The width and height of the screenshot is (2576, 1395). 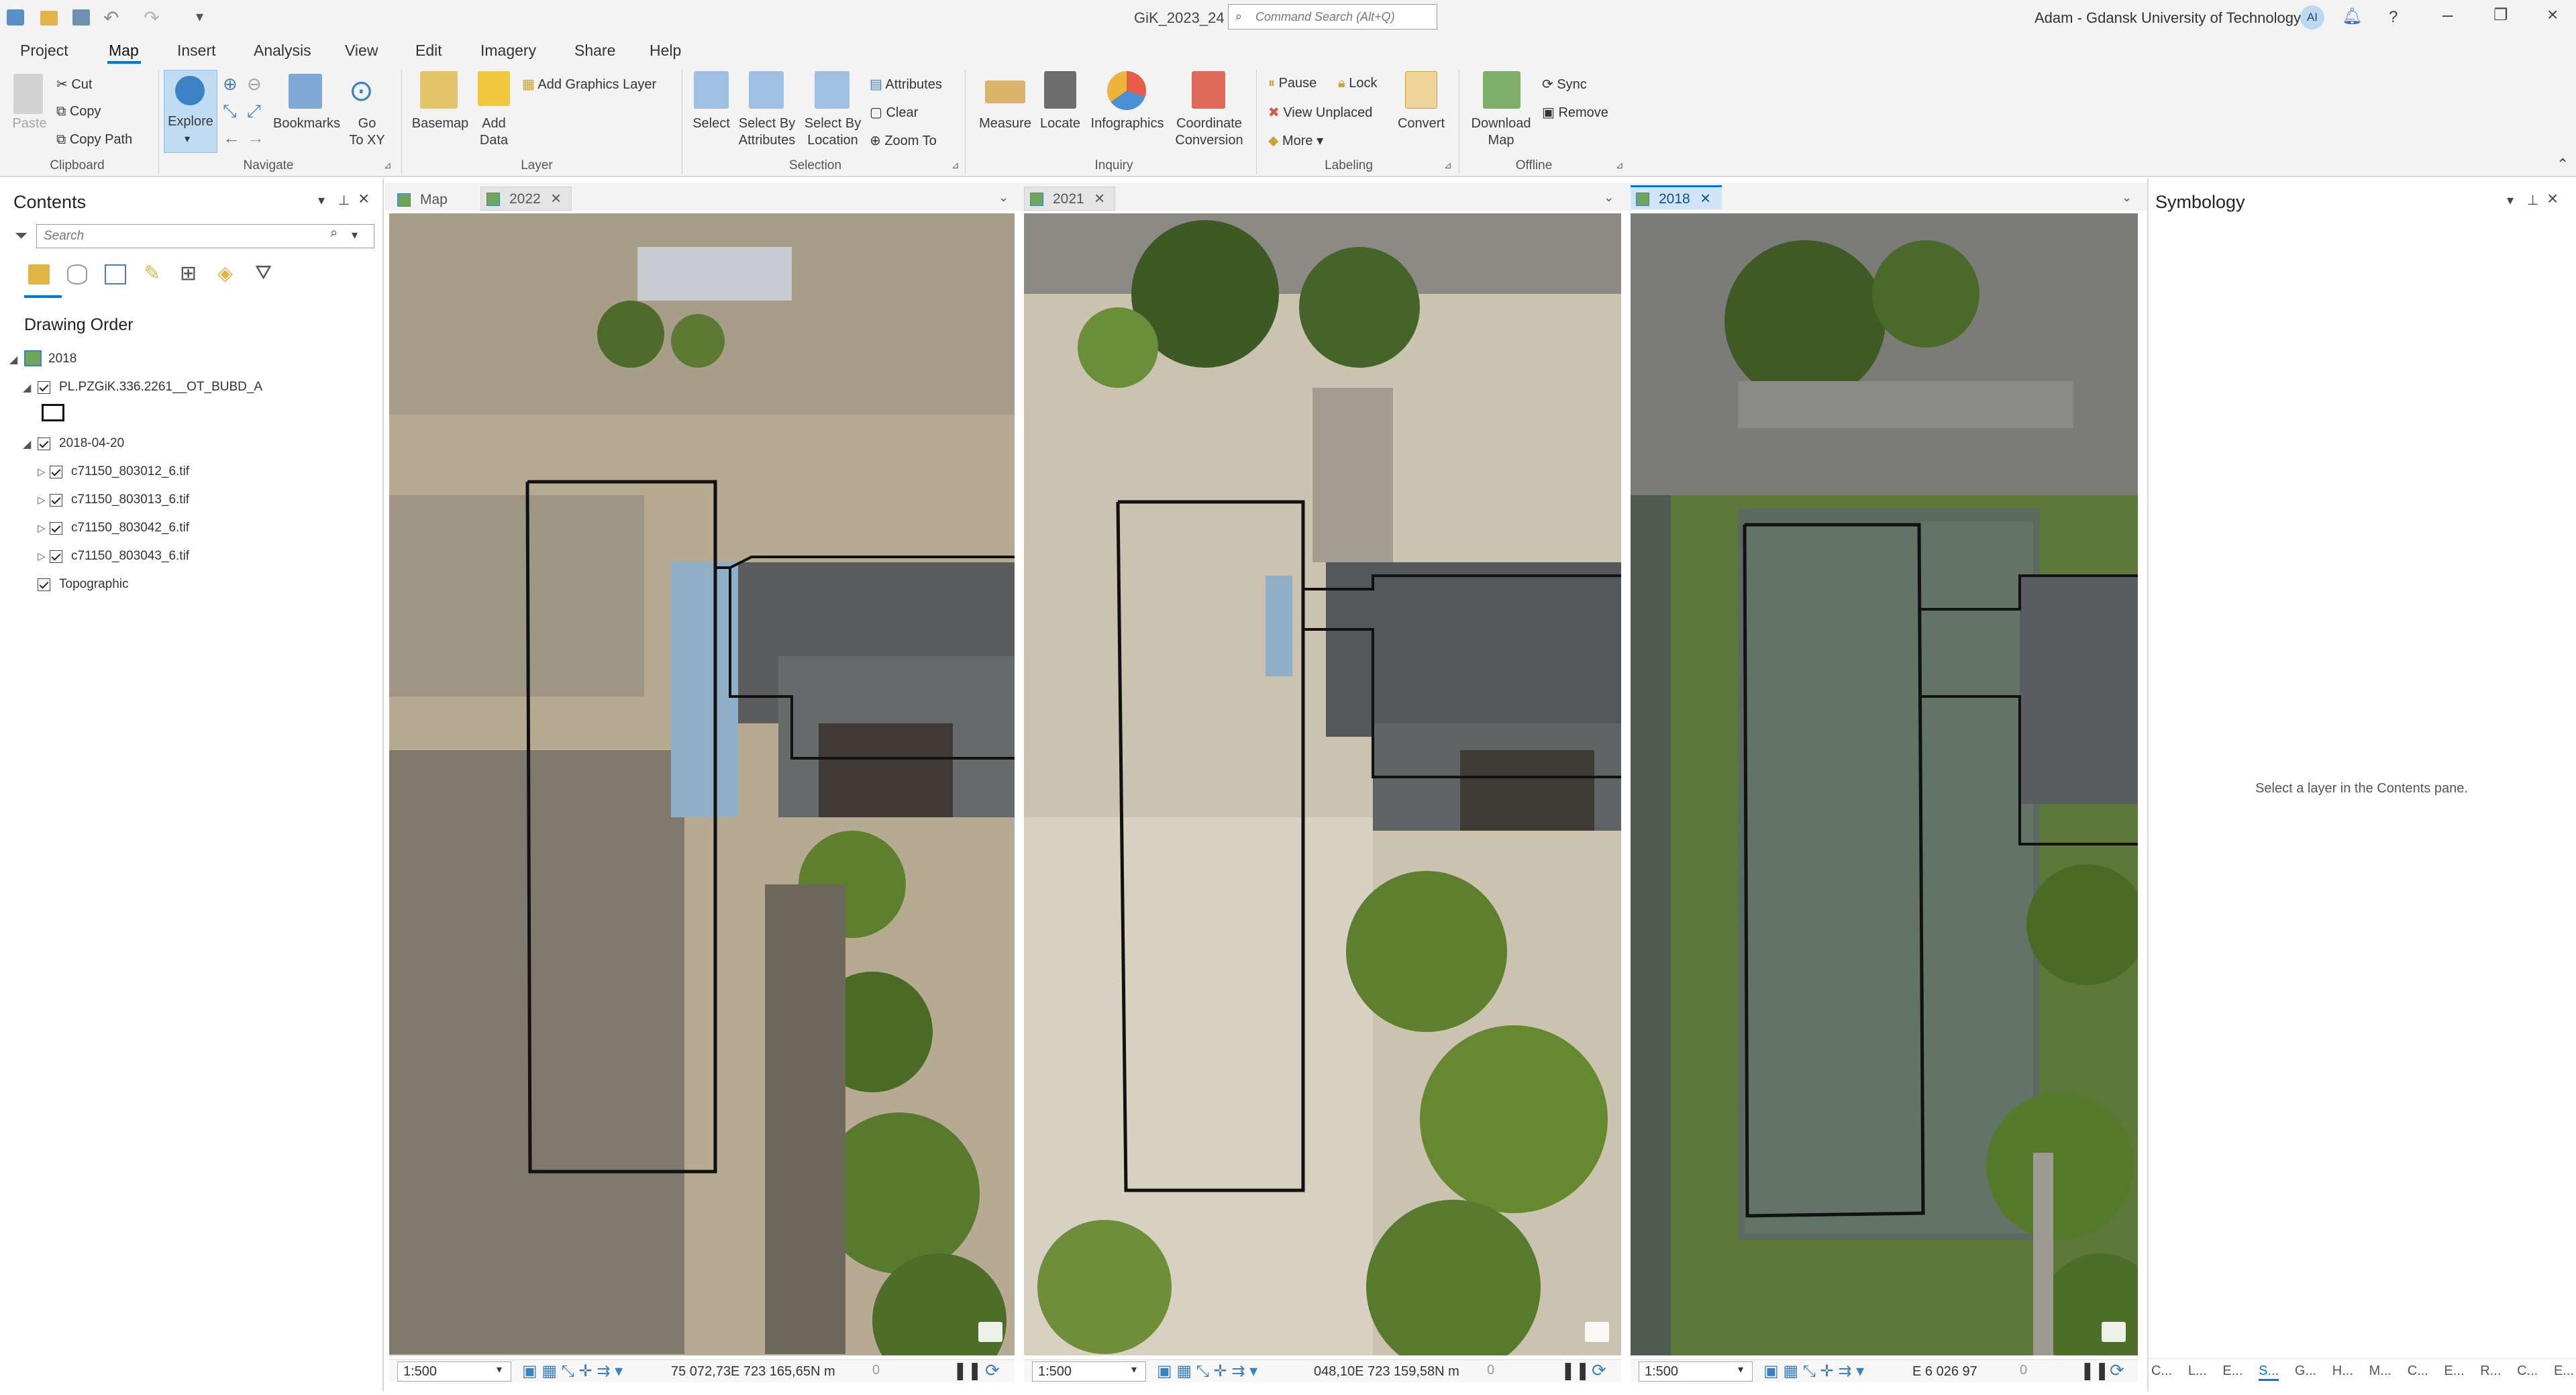 I want to click on measure-button: Measure, so click(x=1005, y=123).